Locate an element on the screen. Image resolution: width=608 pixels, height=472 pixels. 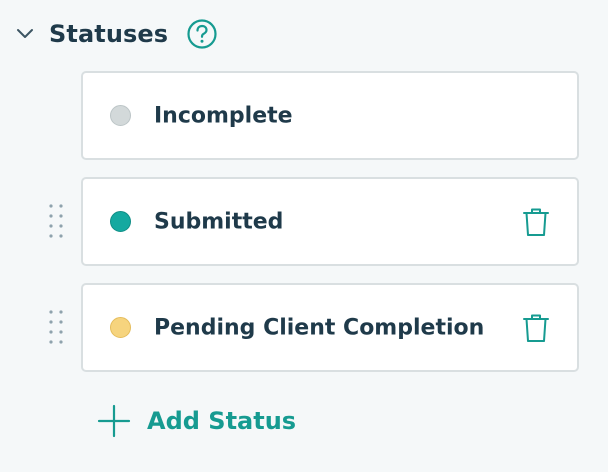
chevron-down-icon is located at coordinates (25, 34).